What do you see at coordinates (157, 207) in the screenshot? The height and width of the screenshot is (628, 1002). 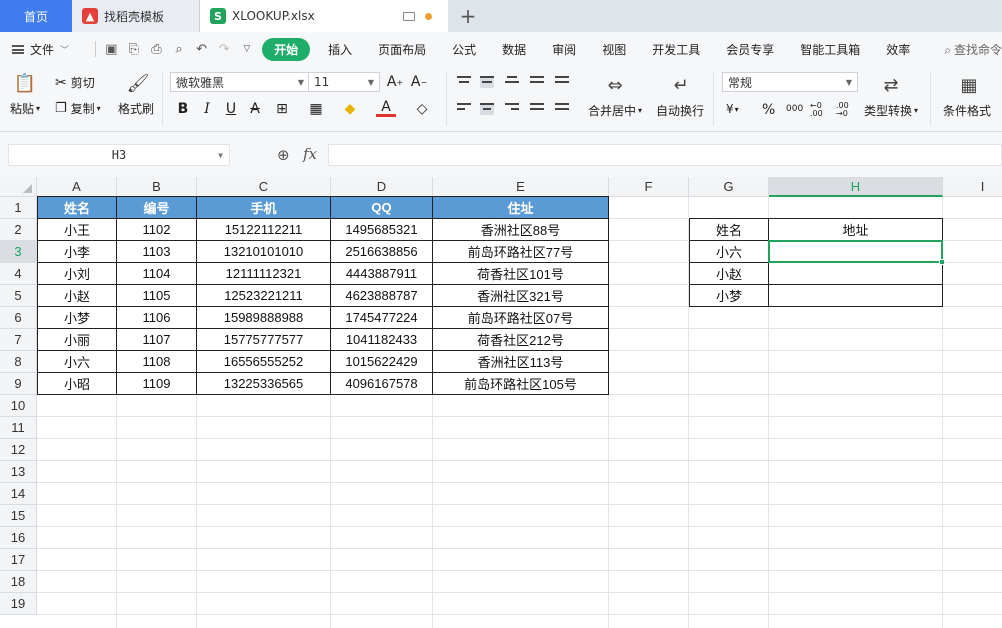 I see `table1-header-cell: 编号` at bounding box center [157, 207].